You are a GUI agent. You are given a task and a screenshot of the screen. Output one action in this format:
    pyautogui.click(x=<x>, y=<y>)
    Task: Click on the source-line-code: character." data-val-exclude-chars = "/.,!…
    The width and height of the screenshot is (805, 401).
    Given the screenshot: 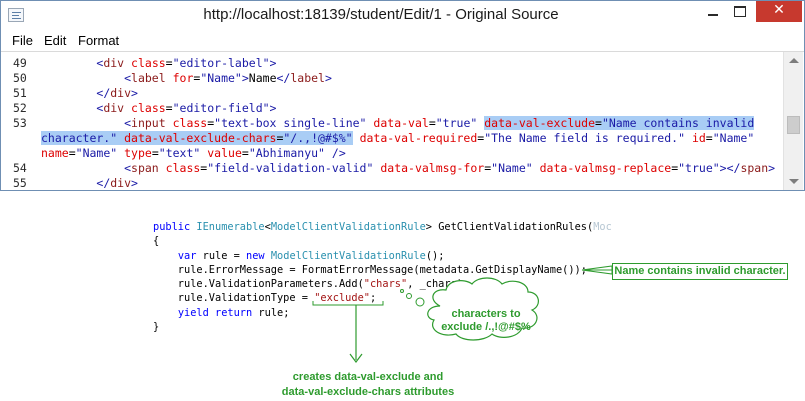 What is the action you would take?
    pyautogui.click(x=397, y=138)
    